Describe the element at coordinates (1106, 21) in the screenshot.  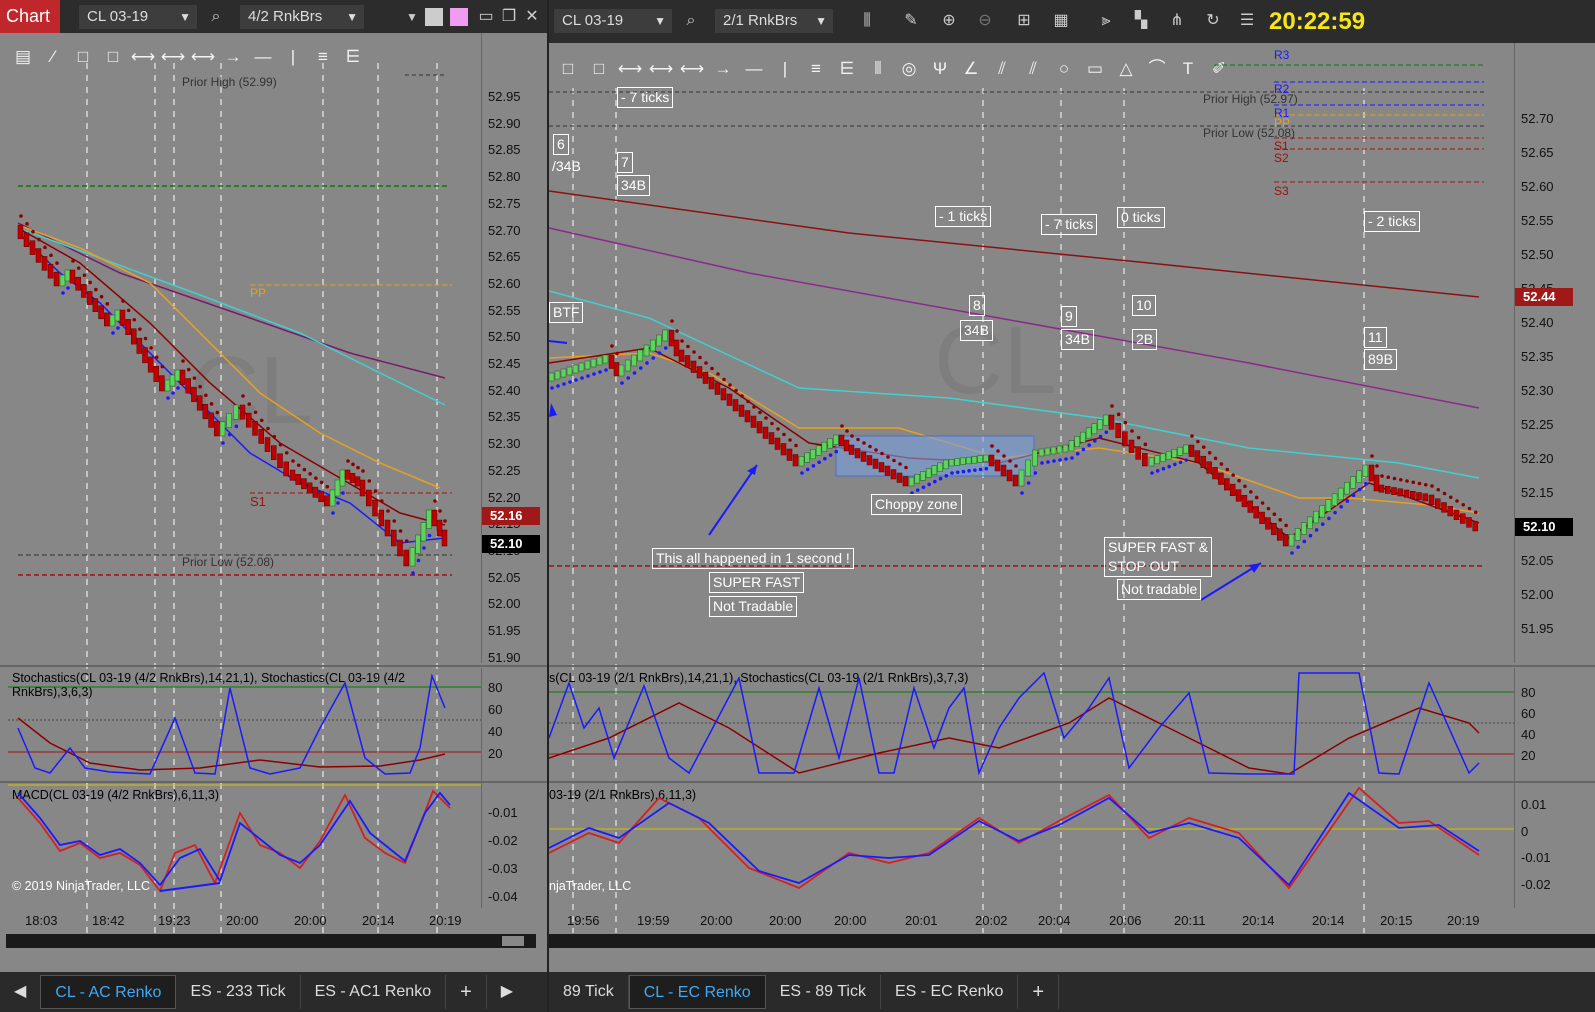
I see `indicators-icon: ⫸` at that location.